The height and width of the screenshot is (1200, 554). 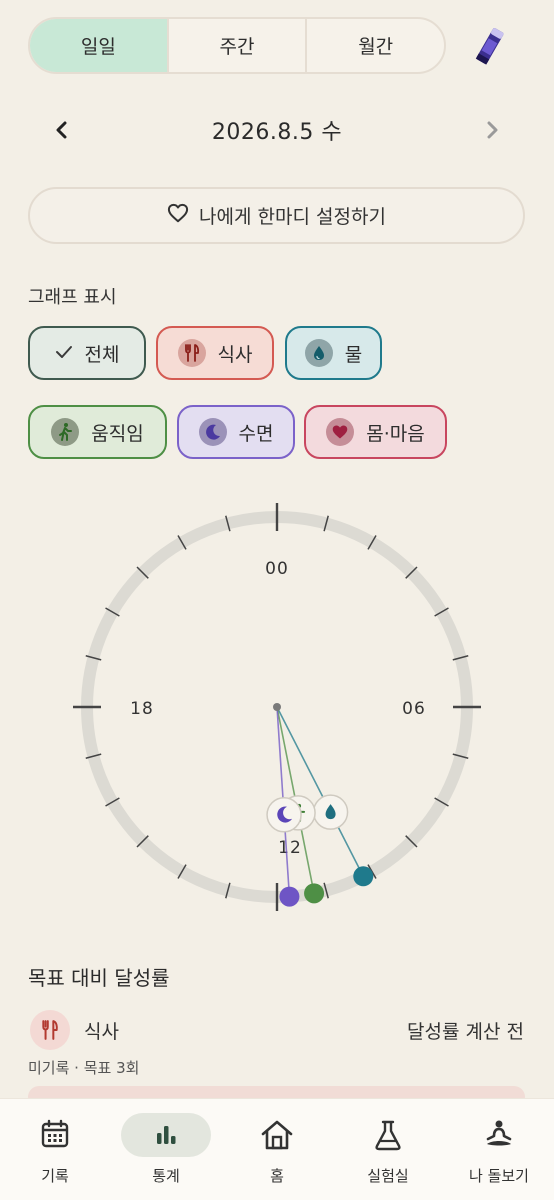 I want to click on home-icon, so click(x=277, y=1136).